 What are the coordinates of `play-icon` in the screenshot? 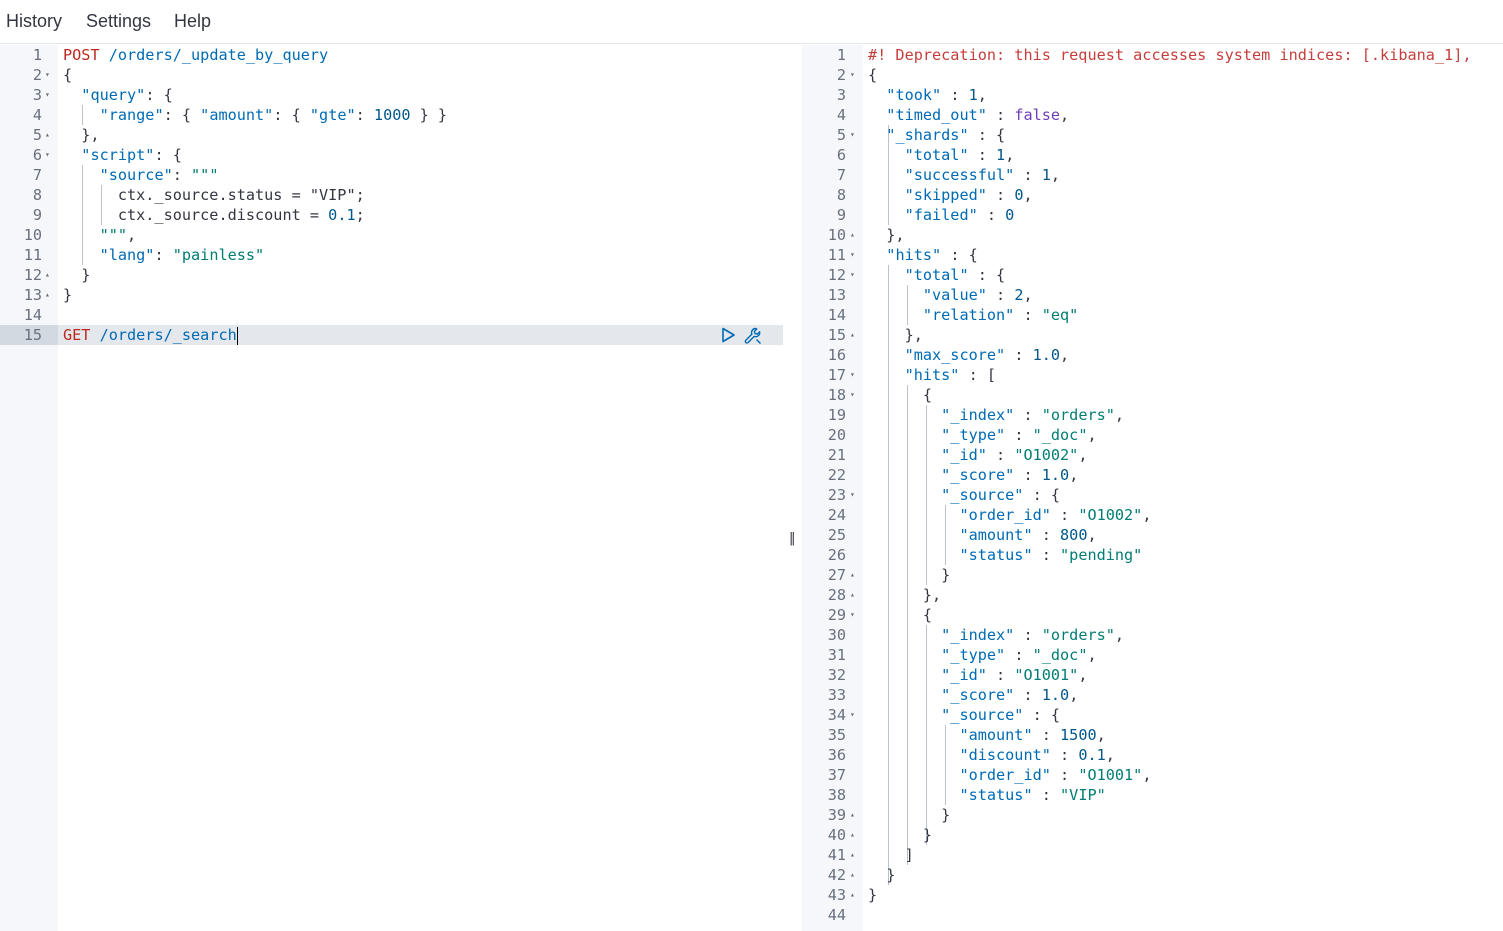 It's located at (728, 335).